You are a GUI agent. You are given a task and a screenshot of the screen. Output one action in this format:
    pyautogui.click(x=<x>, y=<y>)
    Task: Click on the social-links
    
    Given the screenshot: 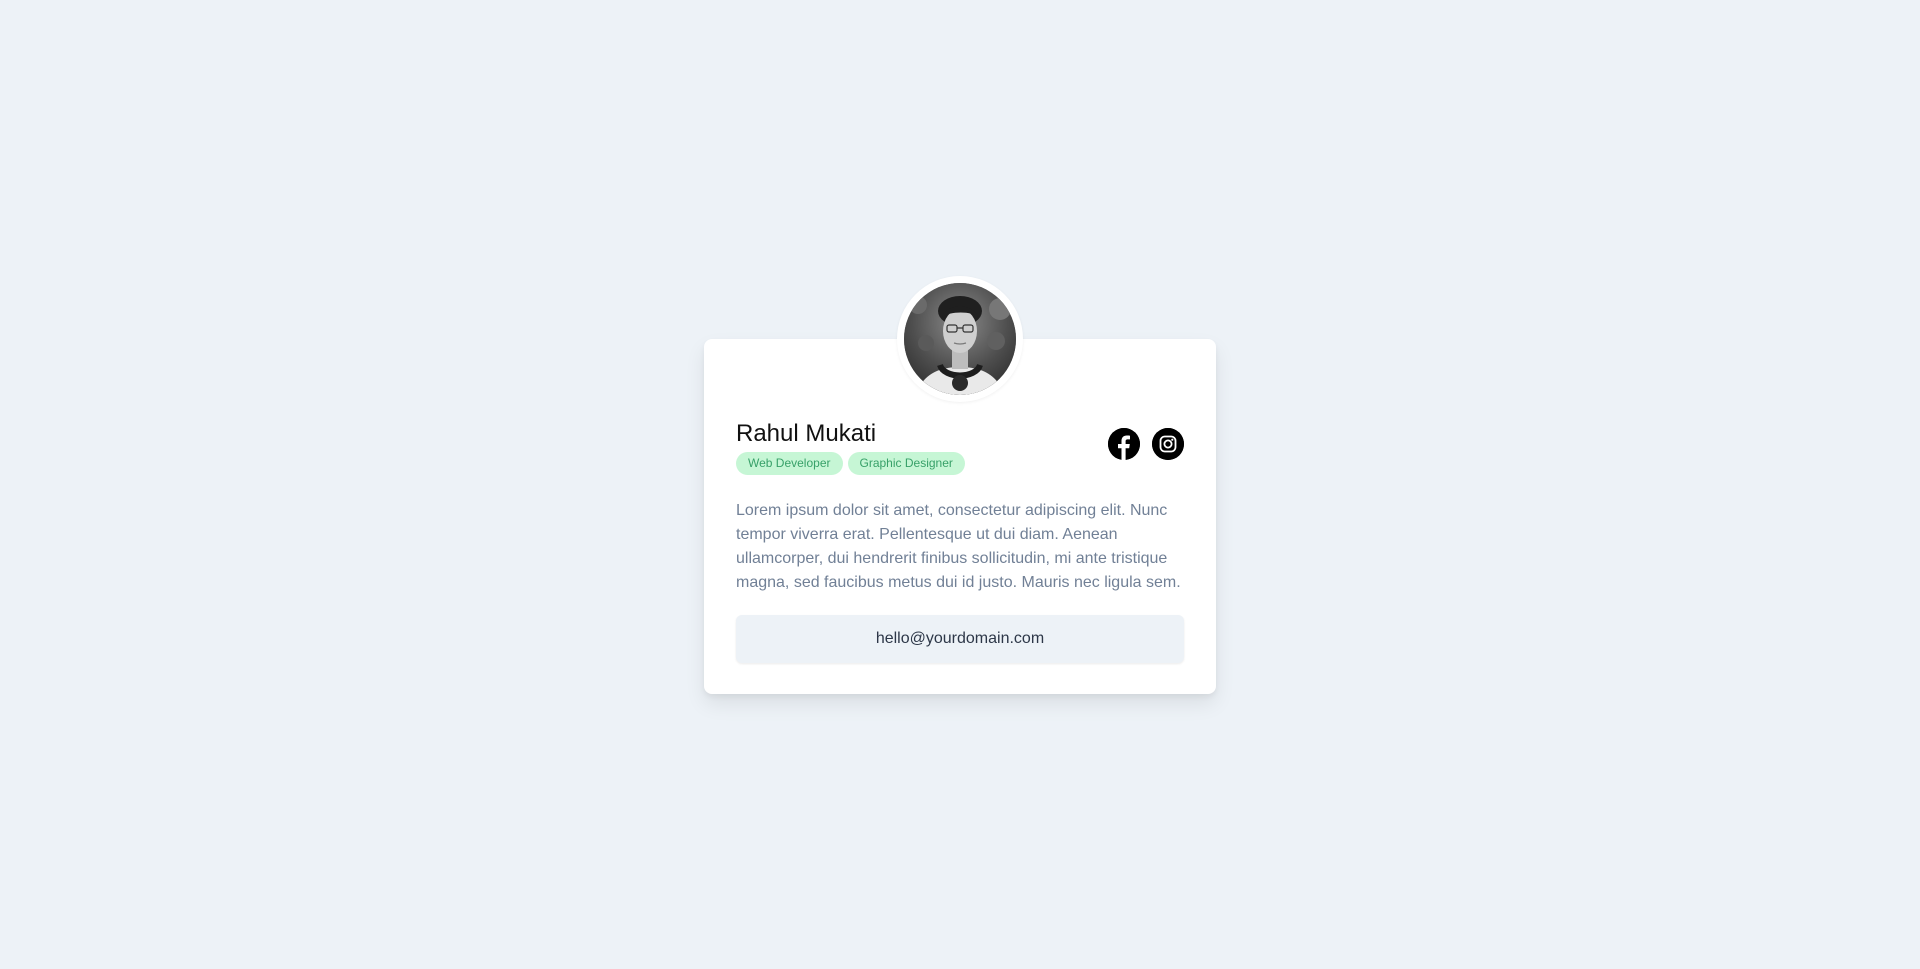 What is the action you would take?
    pyautogui.click(x=1146, y=444)
    